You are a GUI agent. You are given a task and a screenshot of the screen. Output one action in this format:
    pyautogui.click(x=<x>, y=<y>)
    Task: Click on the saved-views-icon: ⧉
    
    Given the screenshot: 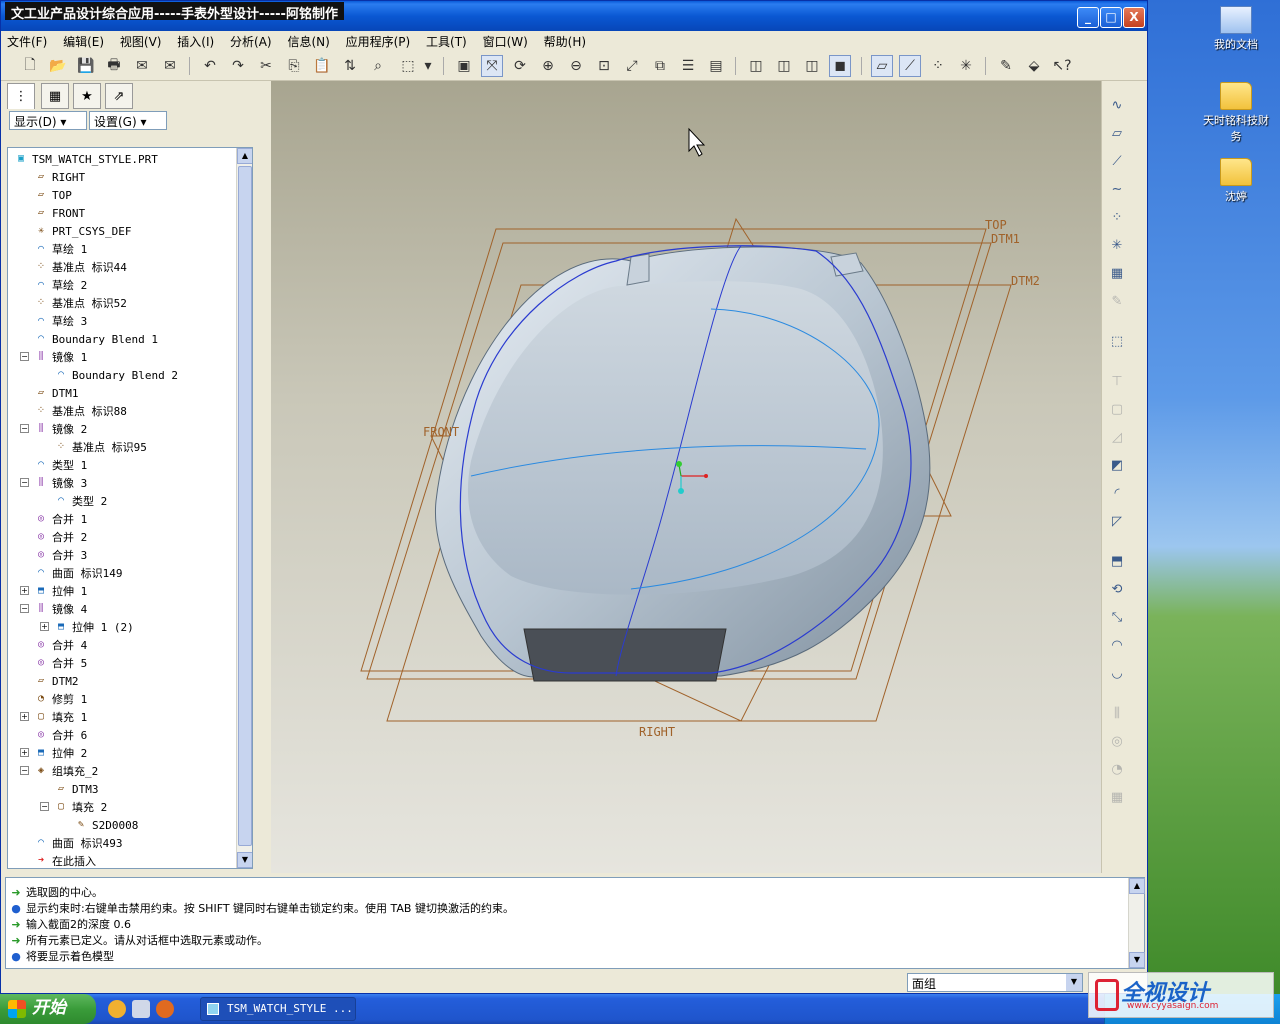 What is the action you would take?
    pyautogui.click(x=660, y=66)
    